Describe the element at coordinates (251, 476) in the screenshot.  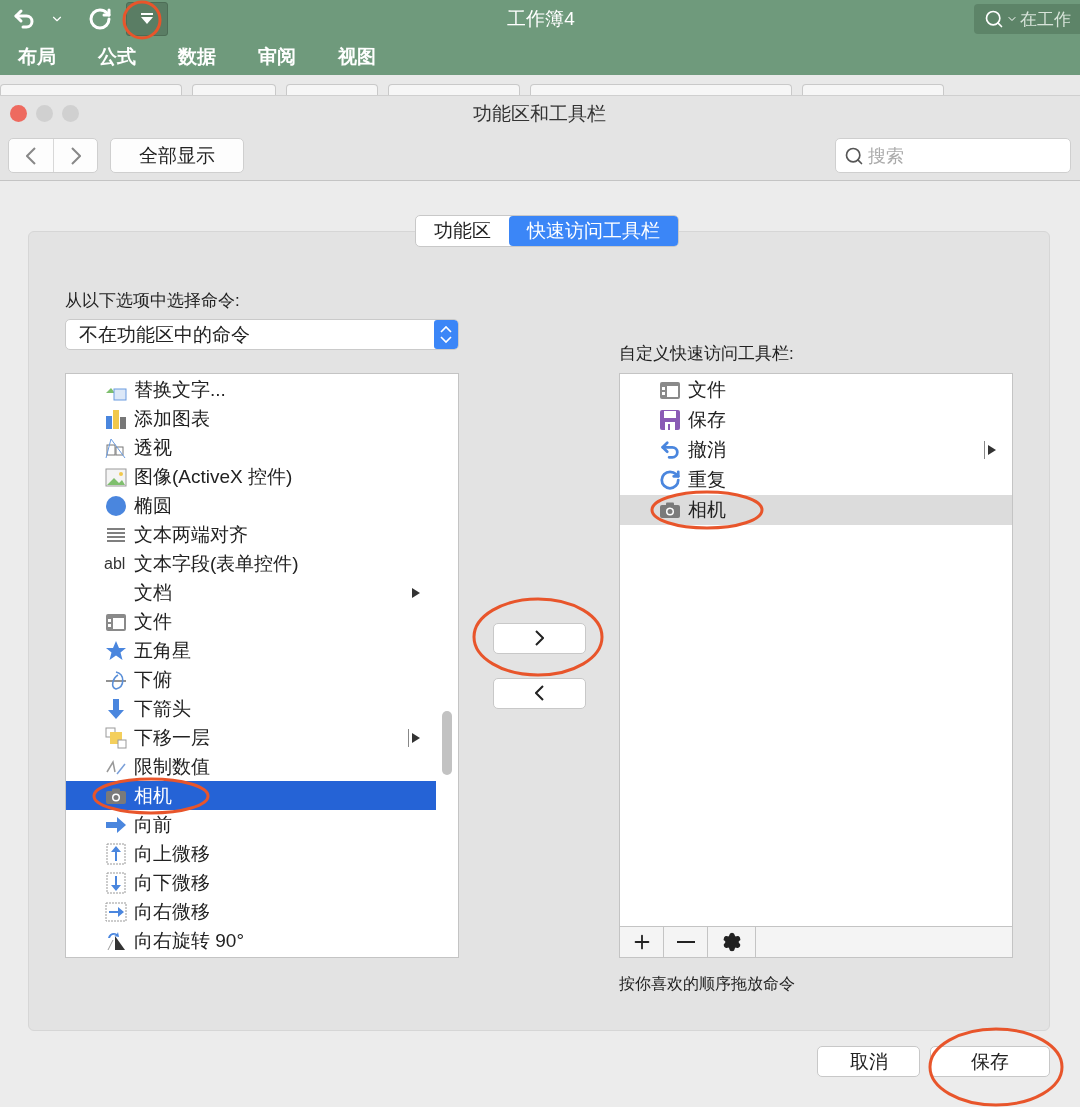
I see `command-item: 图像(ActiveX 控件)` at that location.